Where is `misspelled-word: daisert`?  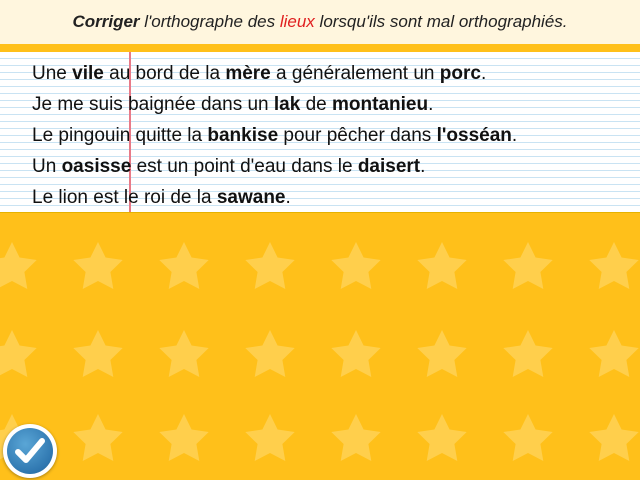
misspelled-word: daisert is located at coordinates (389, 166).